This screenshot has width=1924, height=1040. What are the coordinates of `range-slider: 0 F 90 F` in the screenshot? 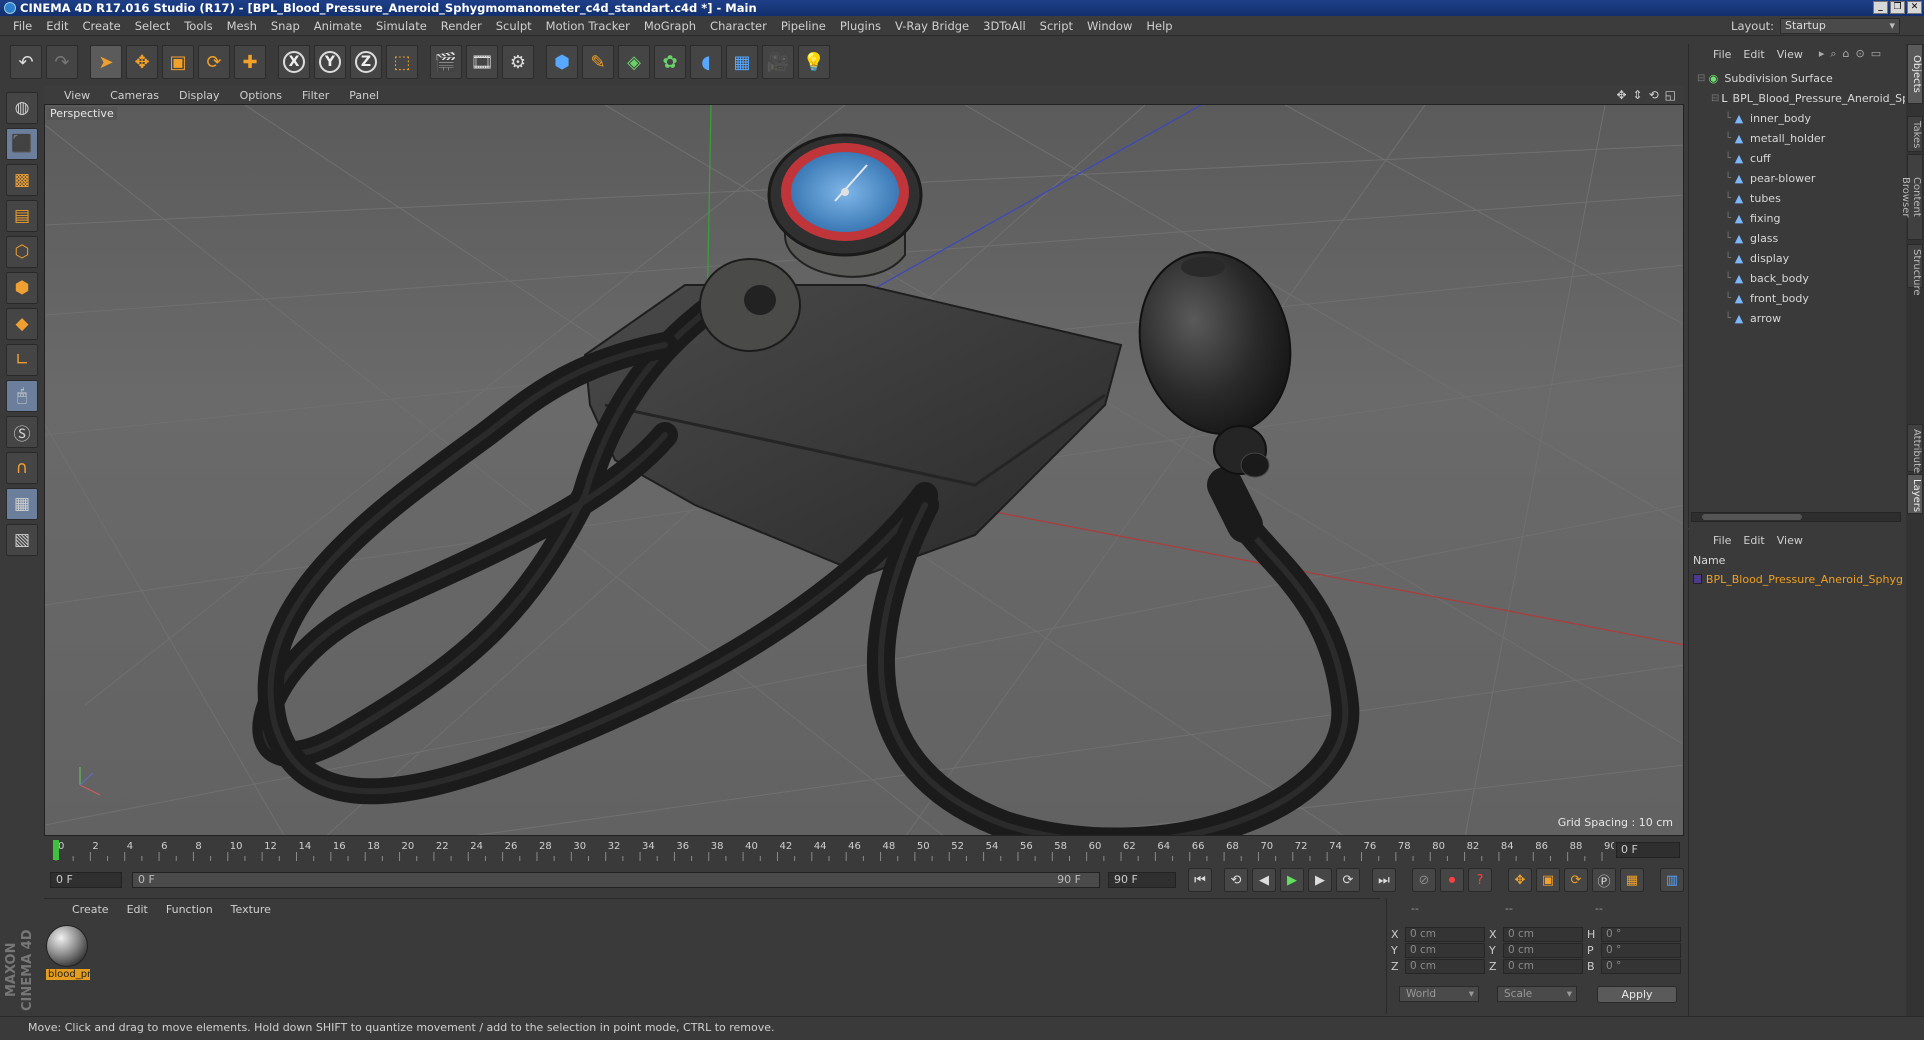 It's located at (616, 880).